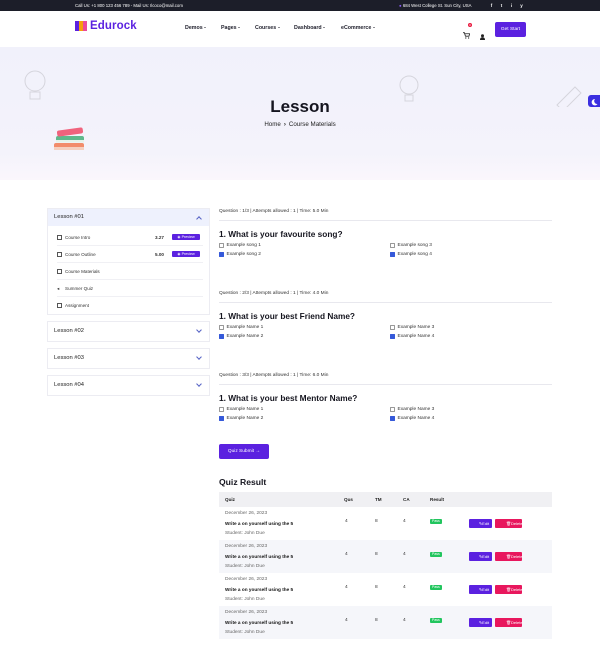 This screenshot has width=600, height=660. I want to click on breadcrumb-current: Course Materials, so click(312, 124).